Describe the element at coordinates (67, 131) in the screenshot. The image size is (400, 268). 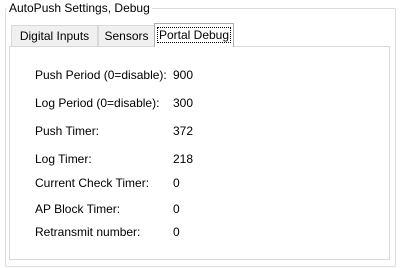
I see `push-timer-label: Push Timer:` at that location.